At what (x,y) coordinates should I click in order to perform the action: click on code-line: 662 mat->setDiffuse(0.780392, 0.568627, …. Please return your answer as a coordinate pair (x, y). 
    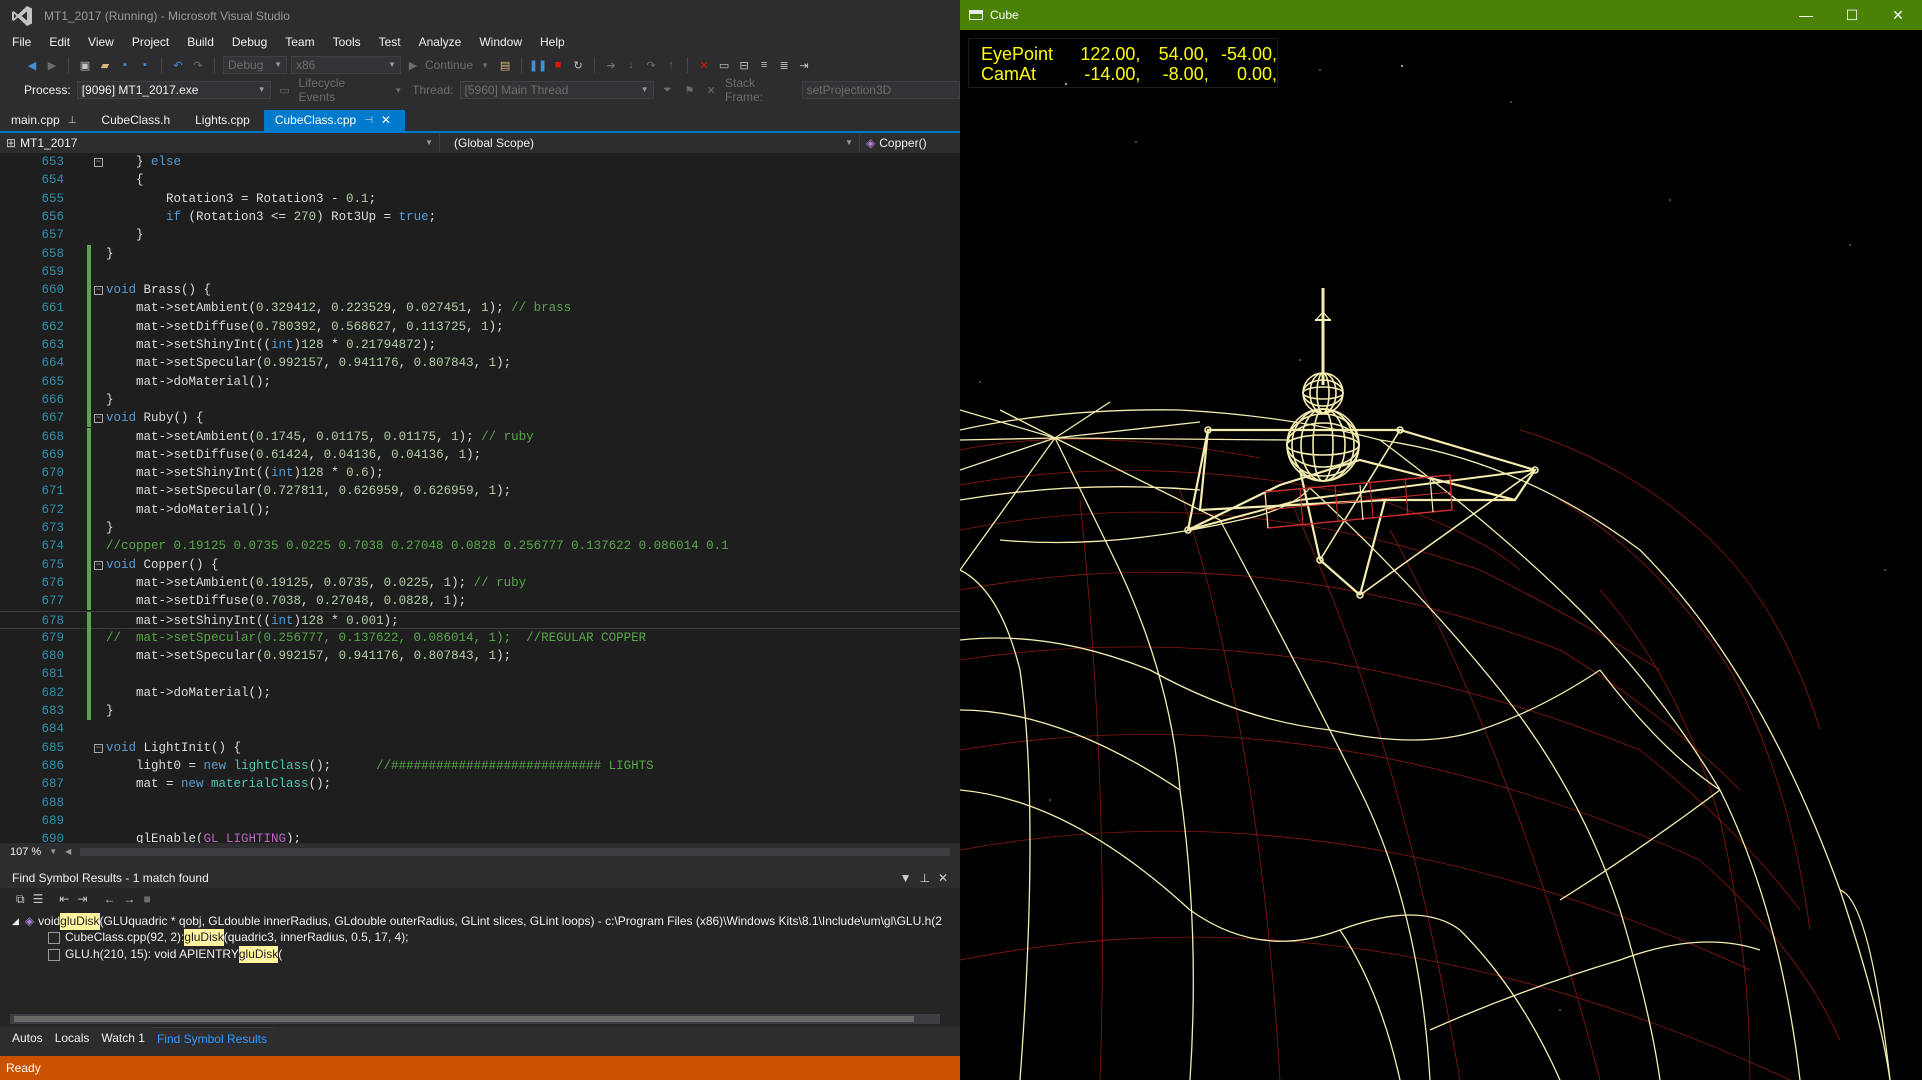
    Looking at the image, I should click on (480, 326).